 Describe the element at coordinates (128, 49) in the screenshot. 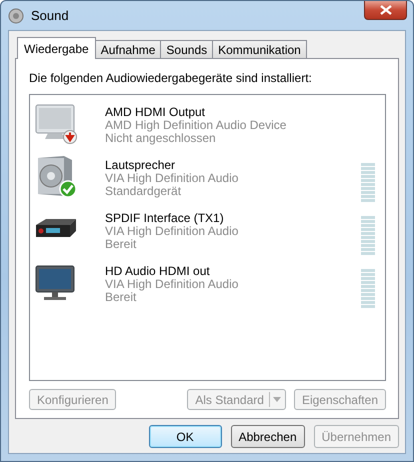

I see `tab: Aufnahme` at that location.